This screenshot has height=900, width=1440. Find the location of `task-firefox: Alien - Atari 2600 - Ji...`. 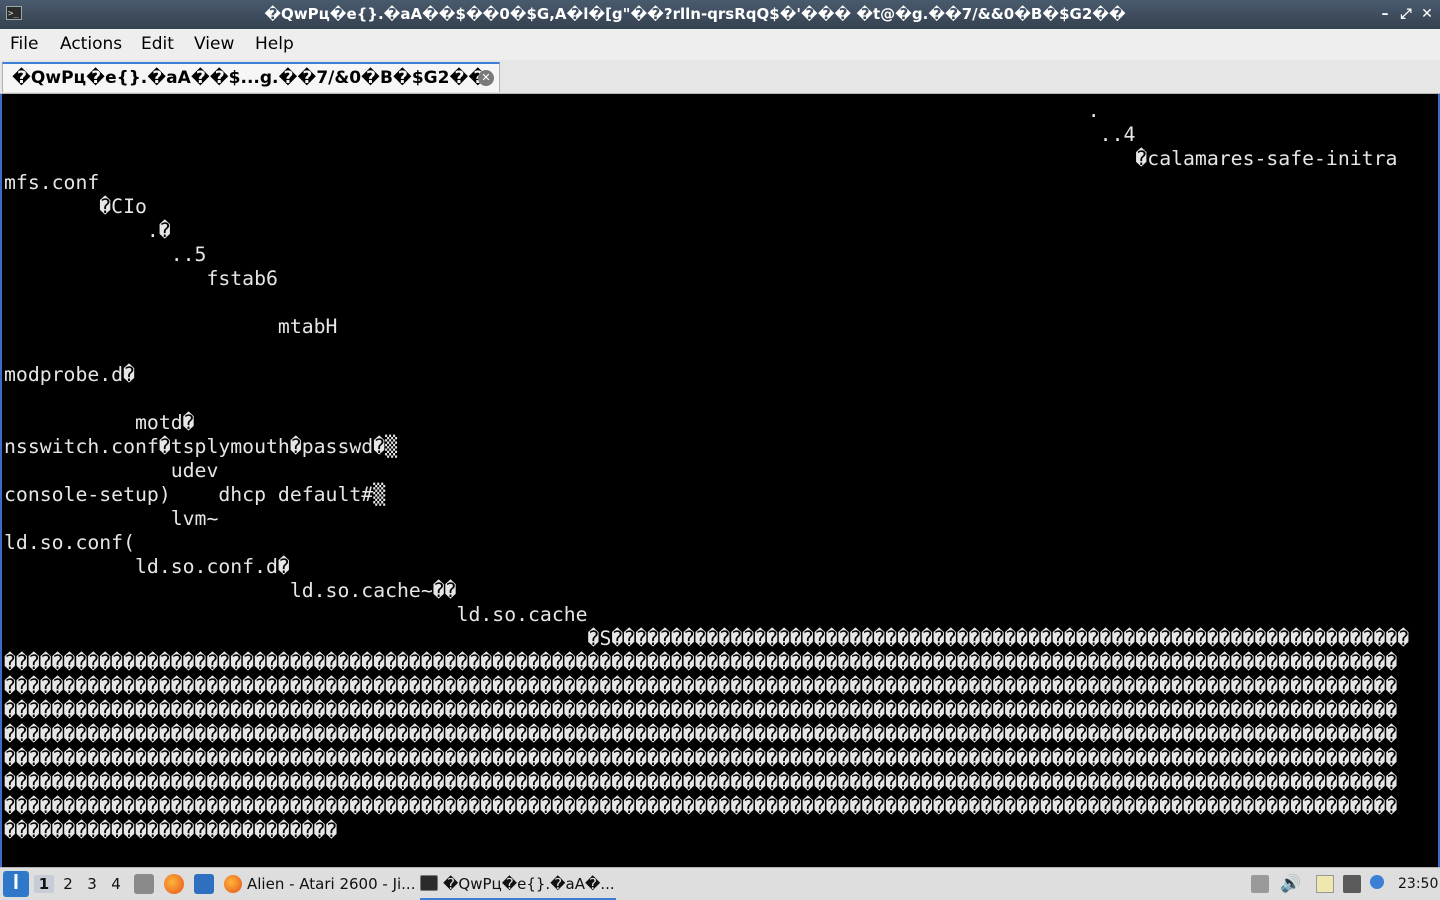

task-firefox: Alien - Atari 2600 - Ji... is located at coordinates (319, 884).